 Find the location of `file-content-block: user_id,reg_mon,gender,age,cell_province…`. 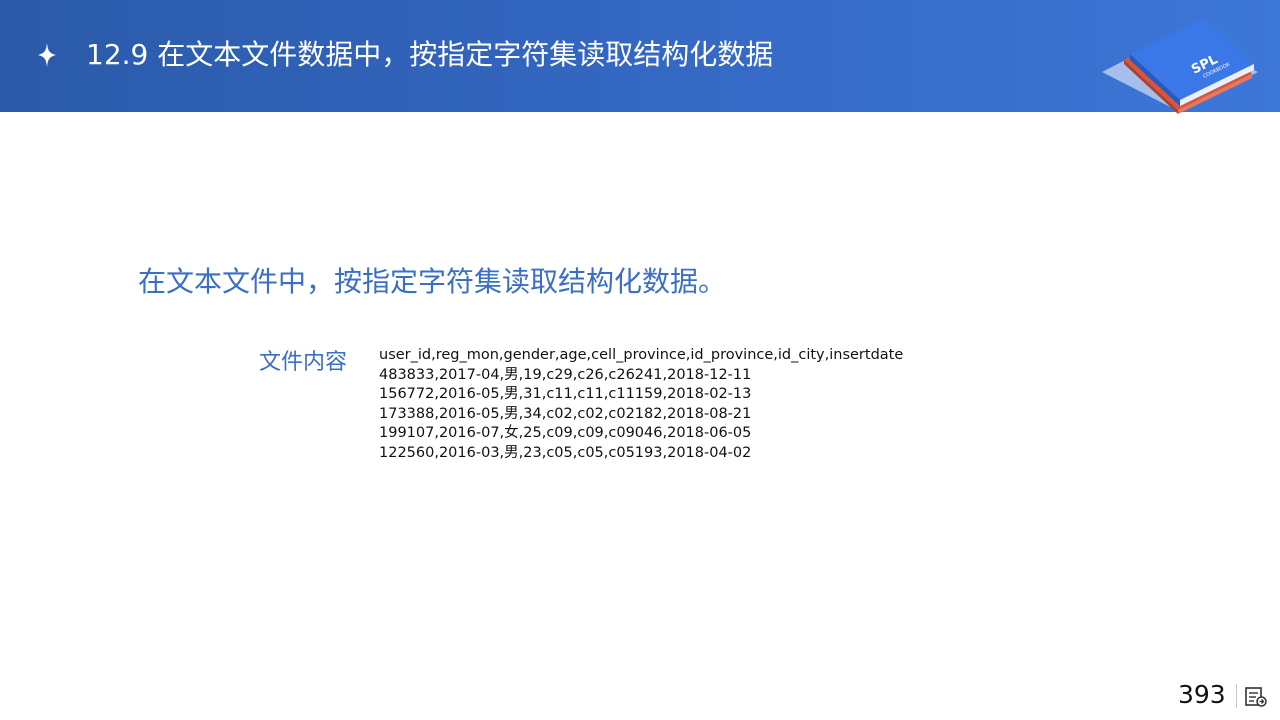

file-content-block: user_id,reg_mon,gender,age,cell_province… is located at coordinates (641, 404).